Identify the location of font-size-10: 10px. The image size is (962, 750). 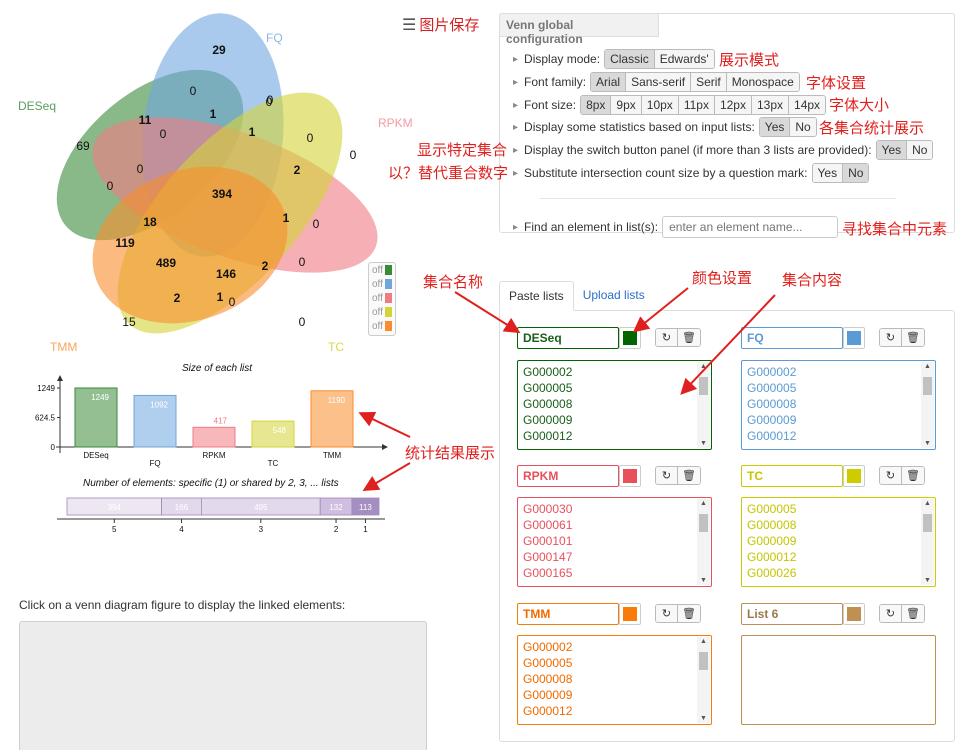
(660, 105).